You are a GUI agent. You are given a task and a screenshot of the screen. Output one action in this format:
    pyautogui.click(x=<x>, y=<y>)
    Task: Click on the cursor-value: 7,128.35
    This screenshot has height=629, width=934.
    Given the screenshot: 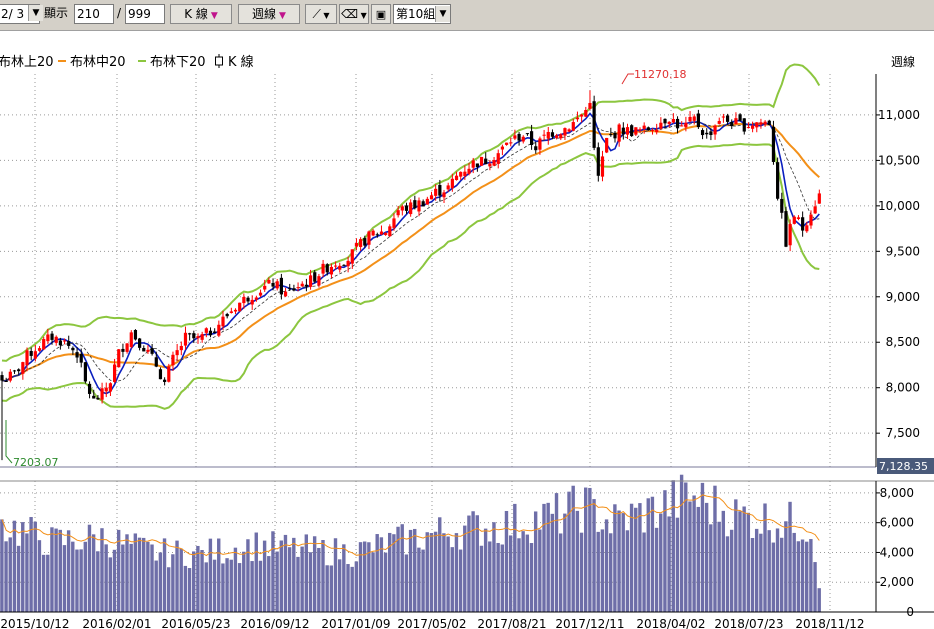 What is the action you would take?
    pyautogui.click(x=903, y=466)
    